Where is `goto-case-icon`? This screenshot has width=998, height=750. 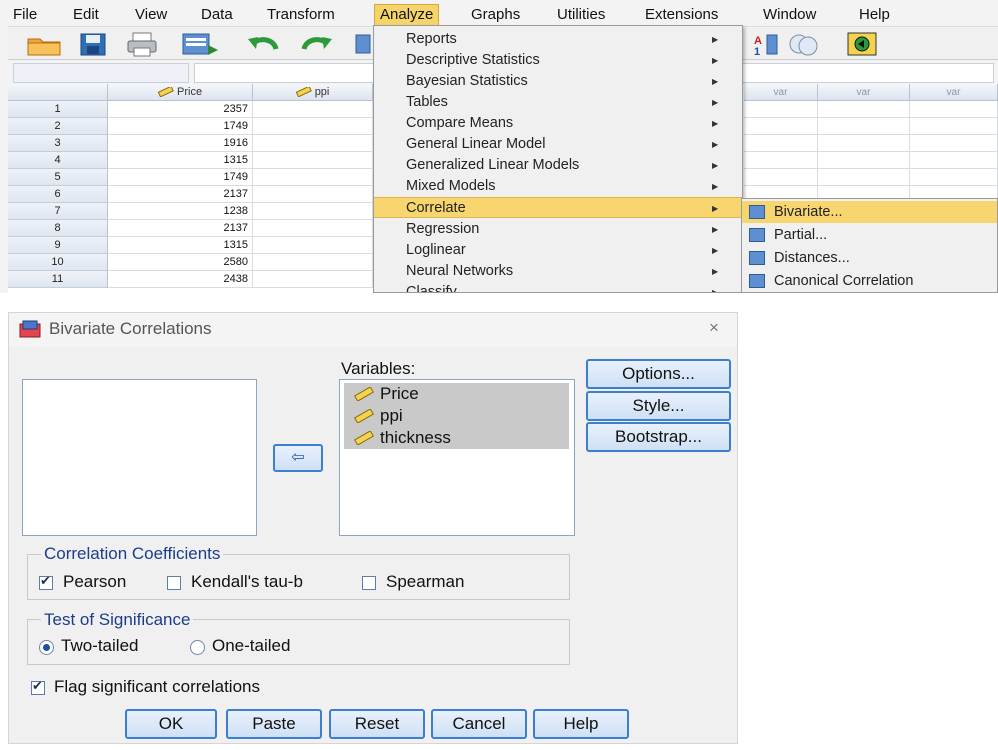 goto-case-icon is located at coordinates (363, 44).